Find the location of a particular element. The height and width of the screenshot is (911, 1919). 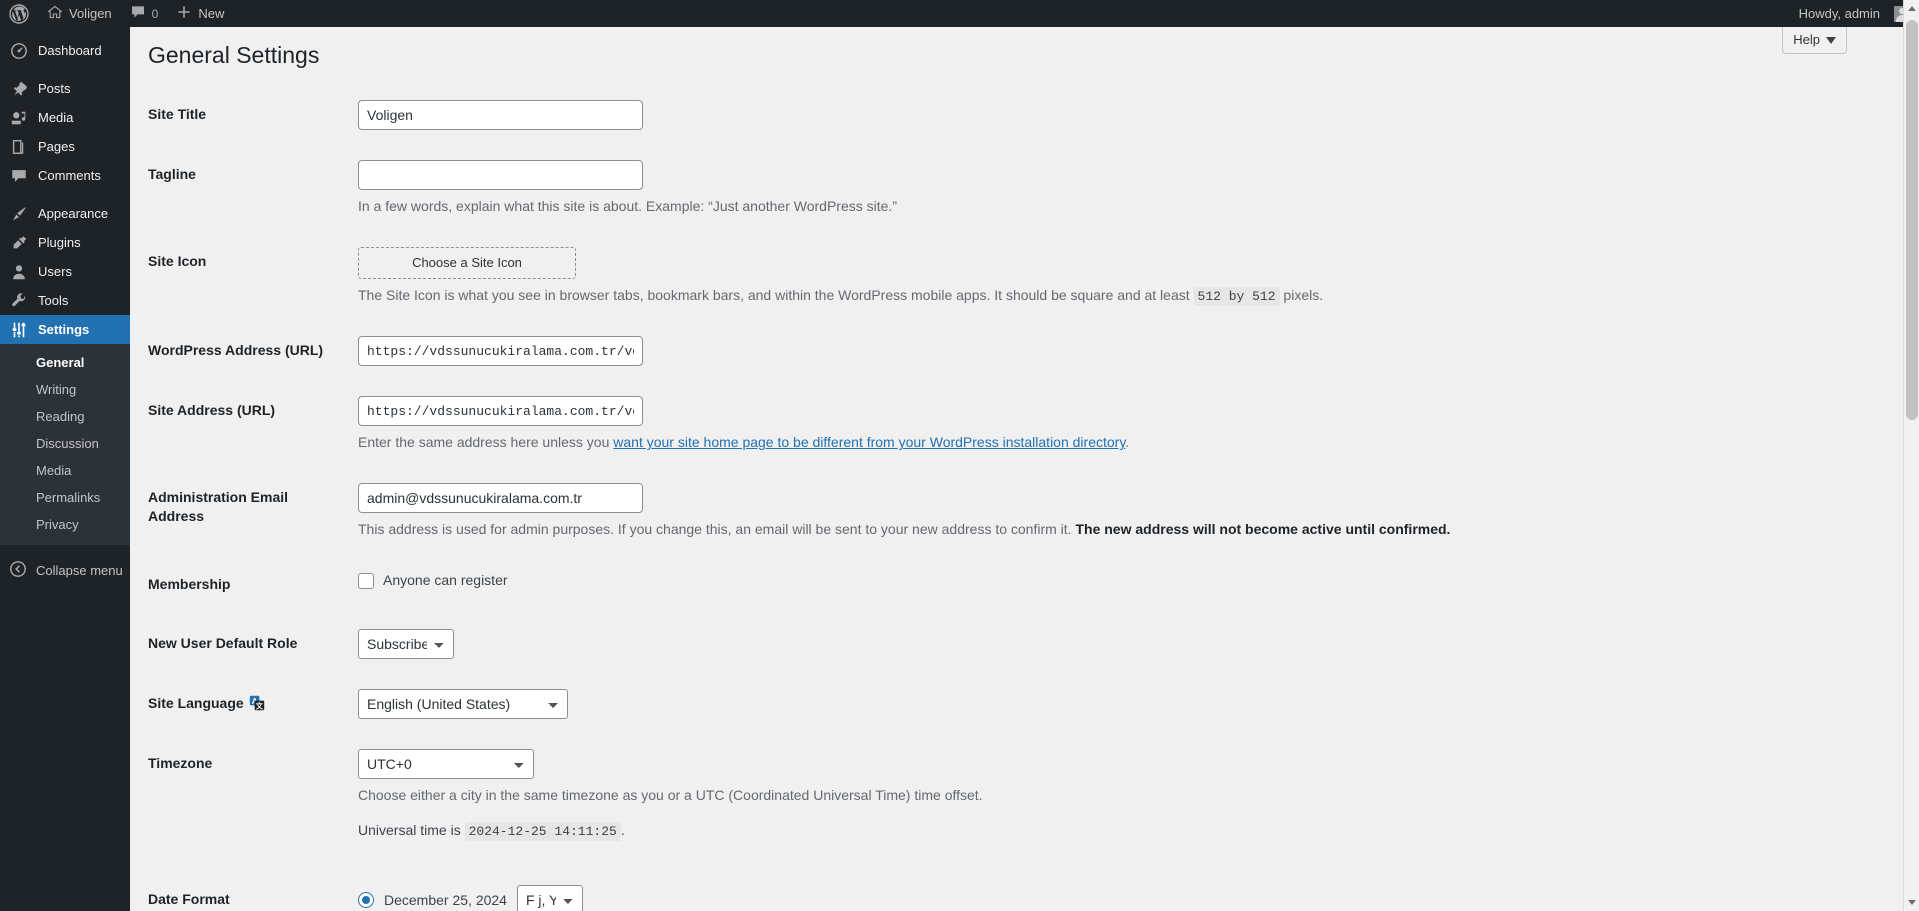

universal-time-value: 2024-12-25 14:11:25 is located at coordinates (542, 831).